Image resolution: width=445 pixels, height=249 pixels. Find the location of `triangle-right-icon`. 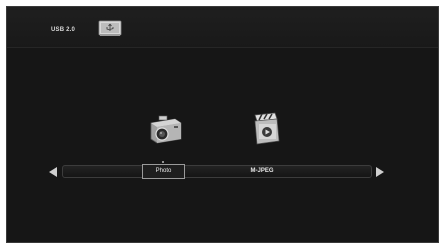

triangle-right-icon is located at coordinates (380, 172).